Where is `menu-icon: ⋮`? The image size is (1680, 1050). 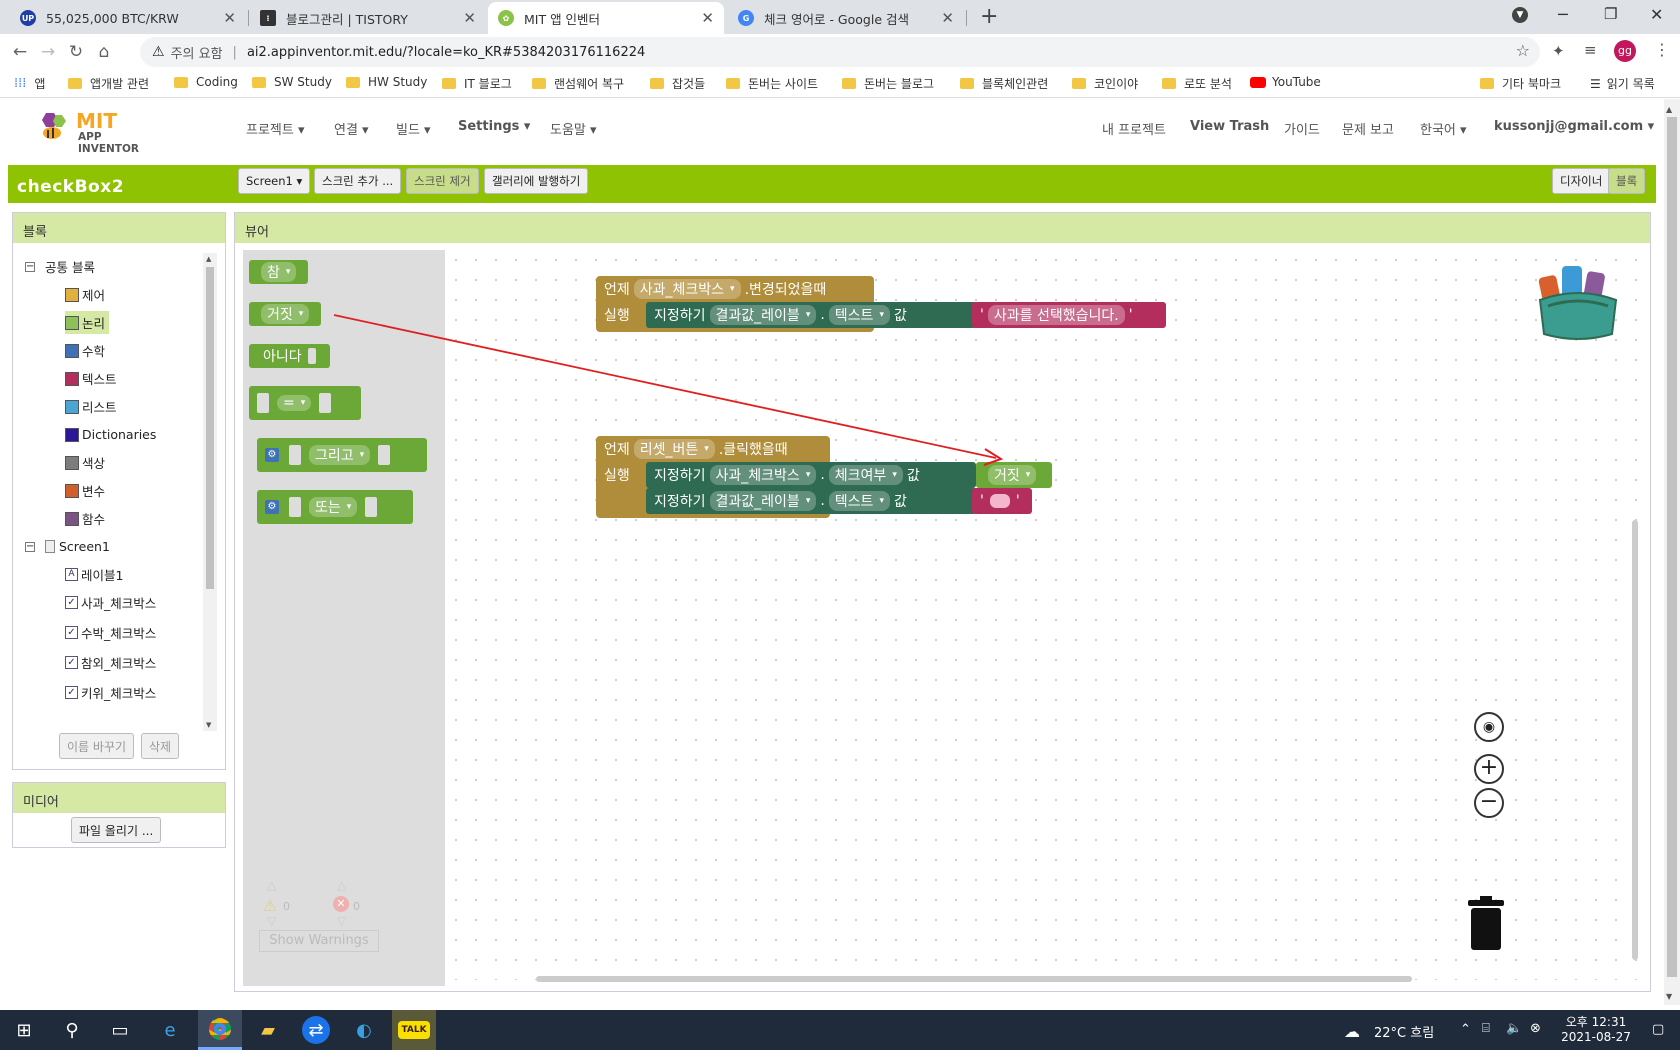 menu-icon: ⋮ is located at coordinates (1662, 49).